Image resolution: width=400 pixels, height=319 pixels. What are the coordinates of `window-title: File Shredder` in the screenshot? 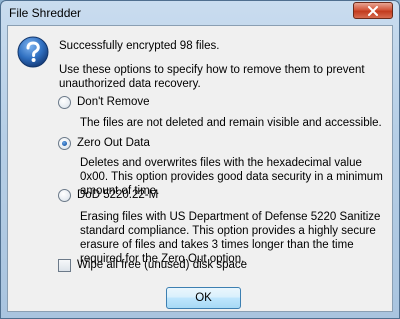 It's located at (45, 13).